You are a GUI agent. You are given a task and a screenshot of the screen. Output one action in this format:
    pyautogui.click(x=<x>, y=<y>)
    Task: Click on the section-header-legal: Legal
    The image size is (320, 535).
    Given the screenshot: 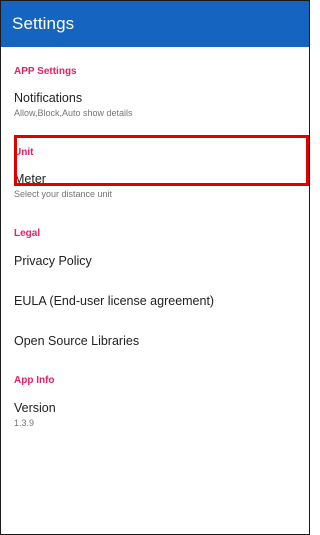 What is the action you would take?
    pyautogui.click(x=27, y=233)
    